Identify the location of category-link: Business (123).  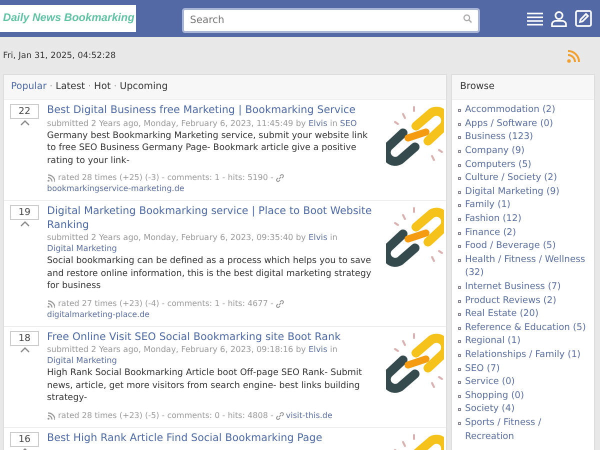
(499, 137).